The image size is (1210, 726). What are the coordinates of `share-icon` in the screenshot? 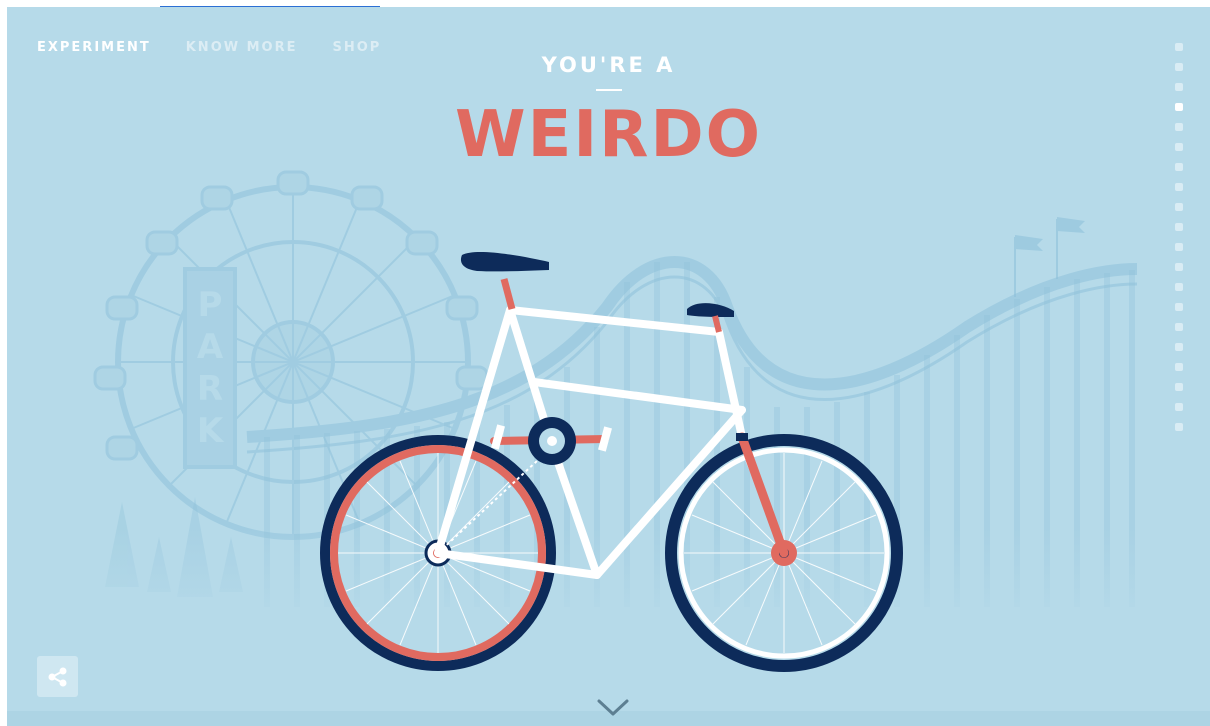 It's located at (57, 676).